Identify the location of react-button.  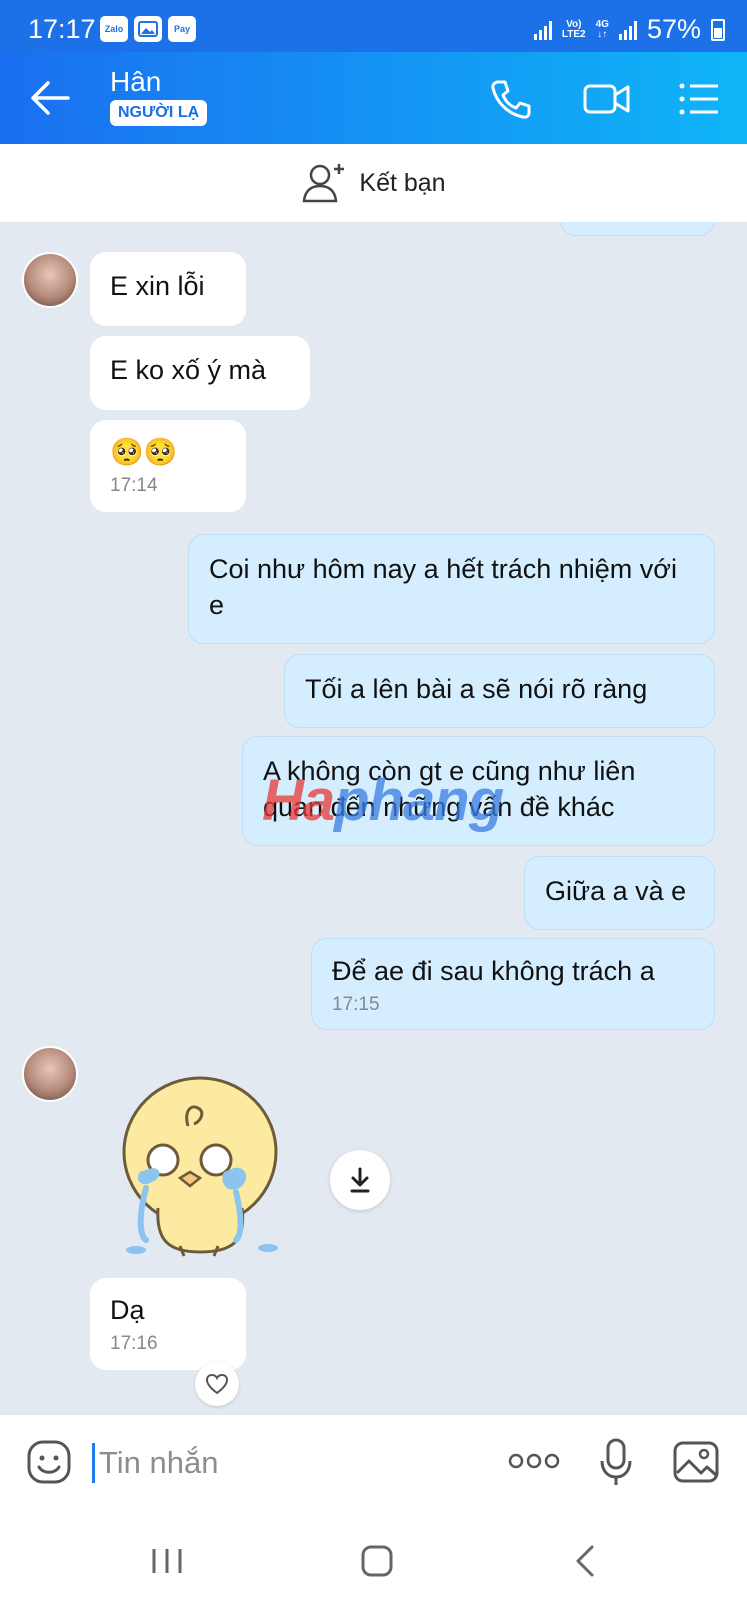
(217, 1384).